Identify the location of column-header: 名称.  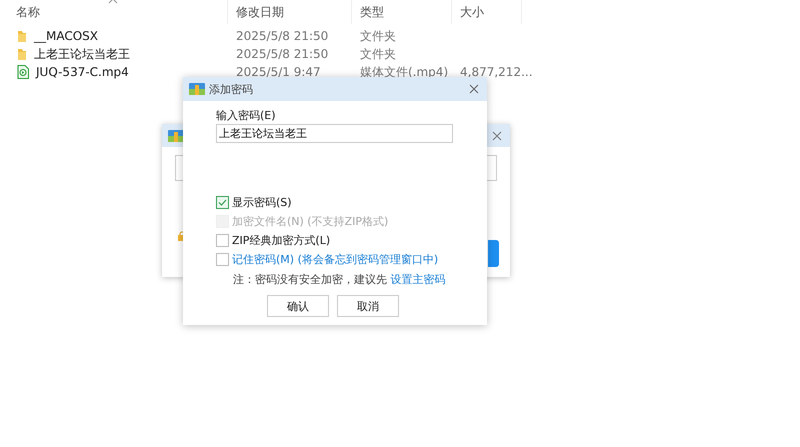
(114, 12).